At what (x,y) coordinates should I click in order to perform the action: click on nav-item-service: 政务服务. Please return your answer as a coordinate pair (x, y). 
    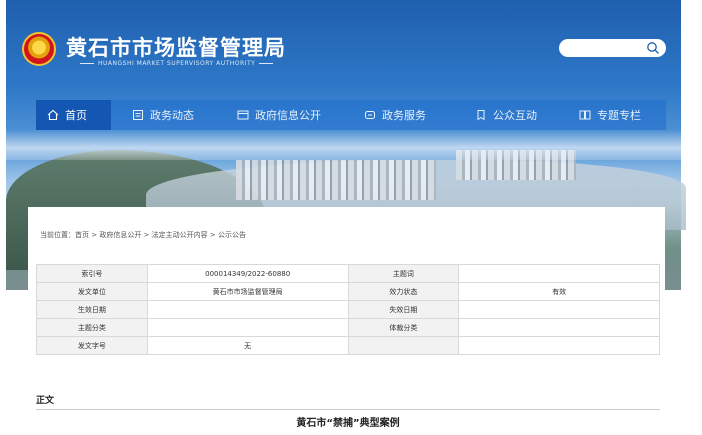
    Looking at the image, I should click on (395, 115).